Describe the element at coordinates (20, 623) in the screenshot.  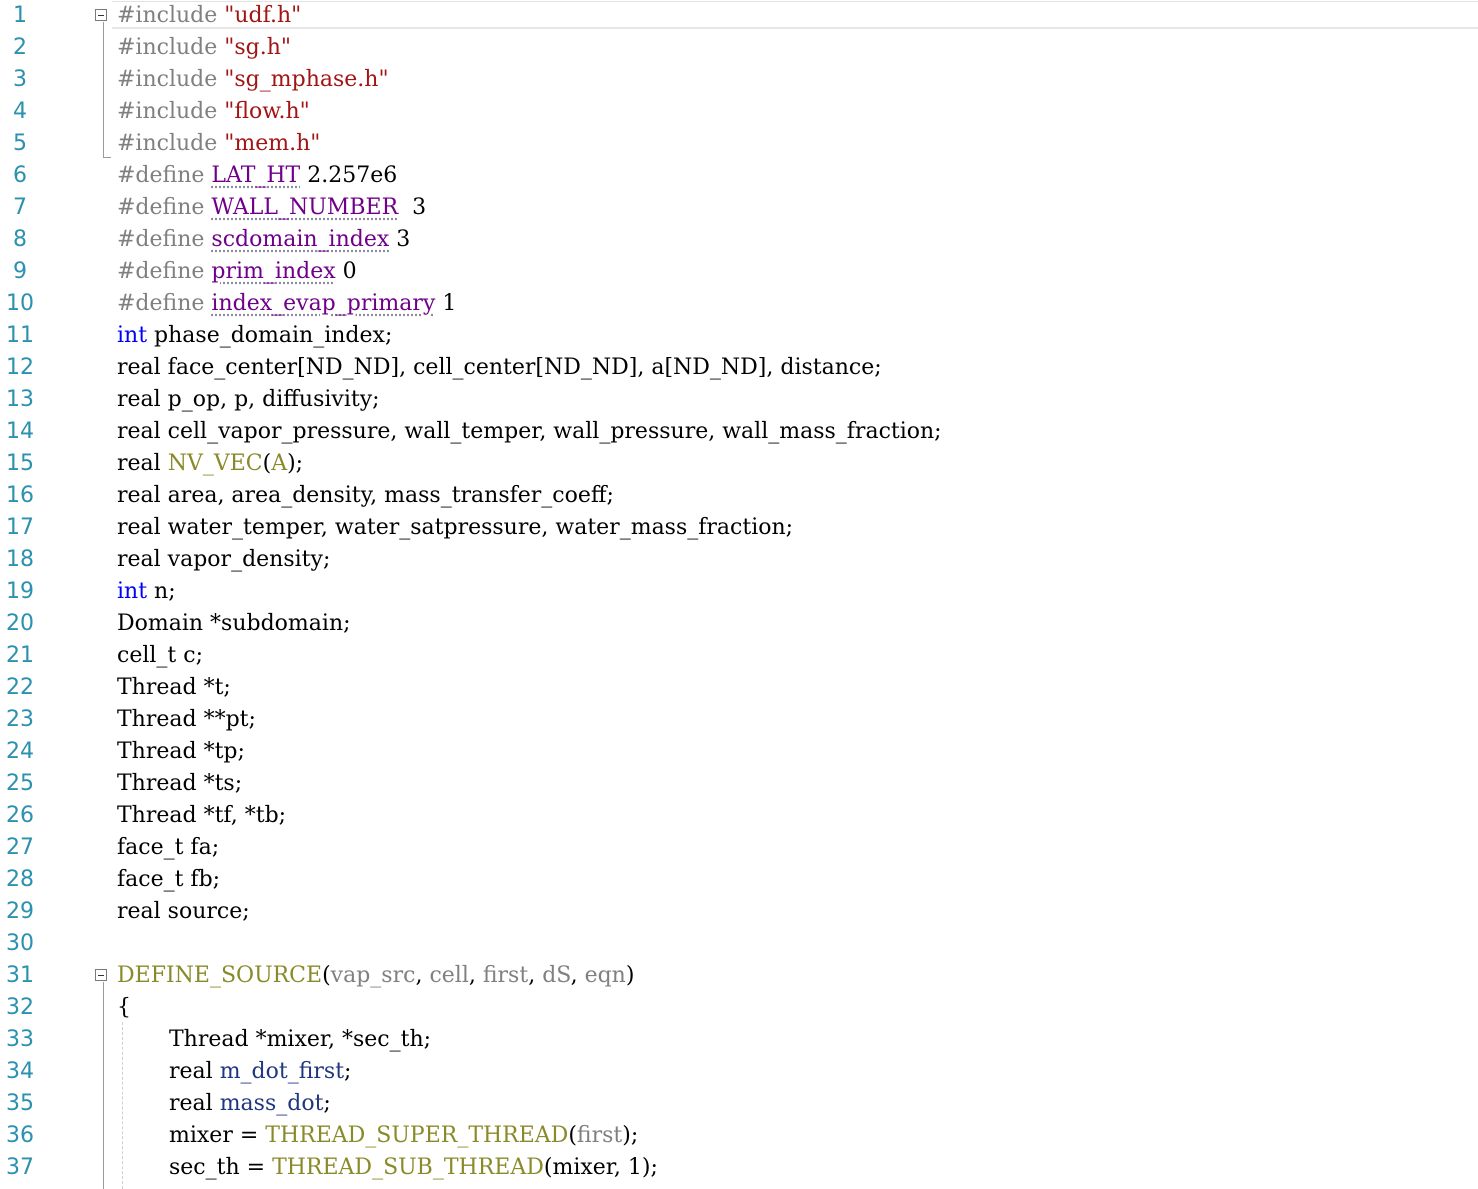
I see `line-number: 20` at that location.